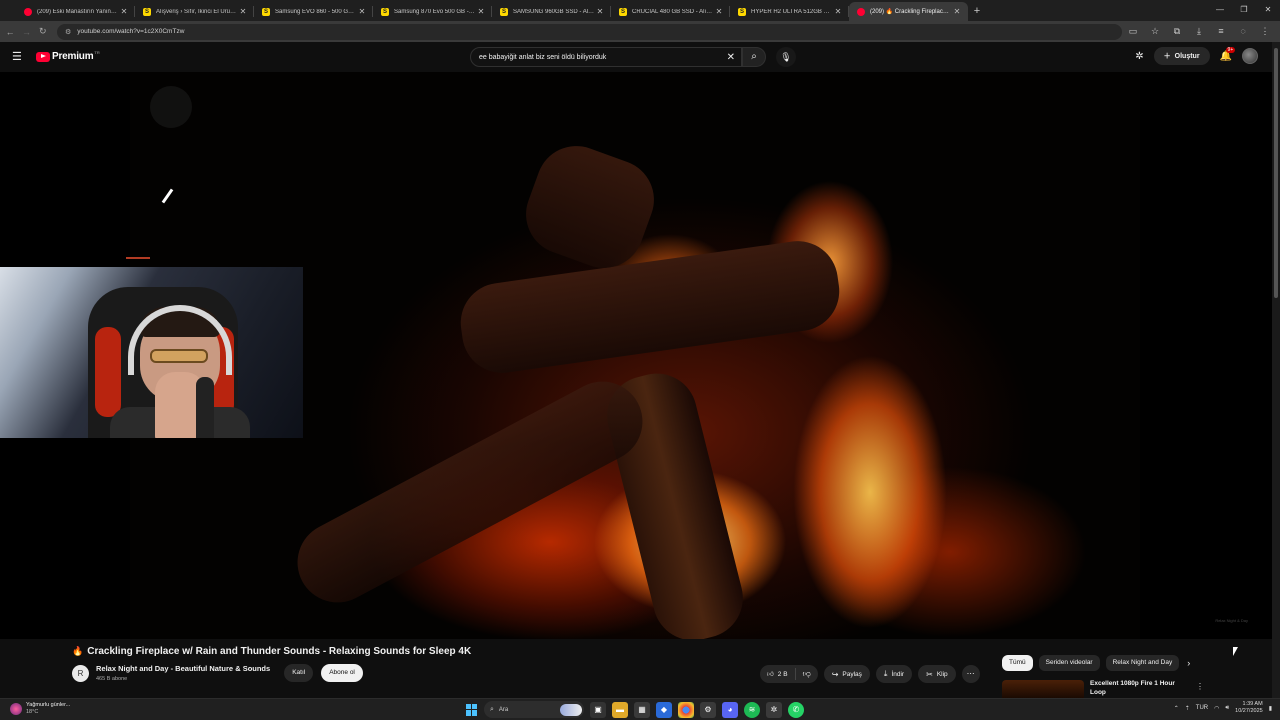 This screenshot has width=1280, height=720. I want to click on recommended-video: Excellent 1080p Fire 1 Hour Loop, so click(1097, 689).